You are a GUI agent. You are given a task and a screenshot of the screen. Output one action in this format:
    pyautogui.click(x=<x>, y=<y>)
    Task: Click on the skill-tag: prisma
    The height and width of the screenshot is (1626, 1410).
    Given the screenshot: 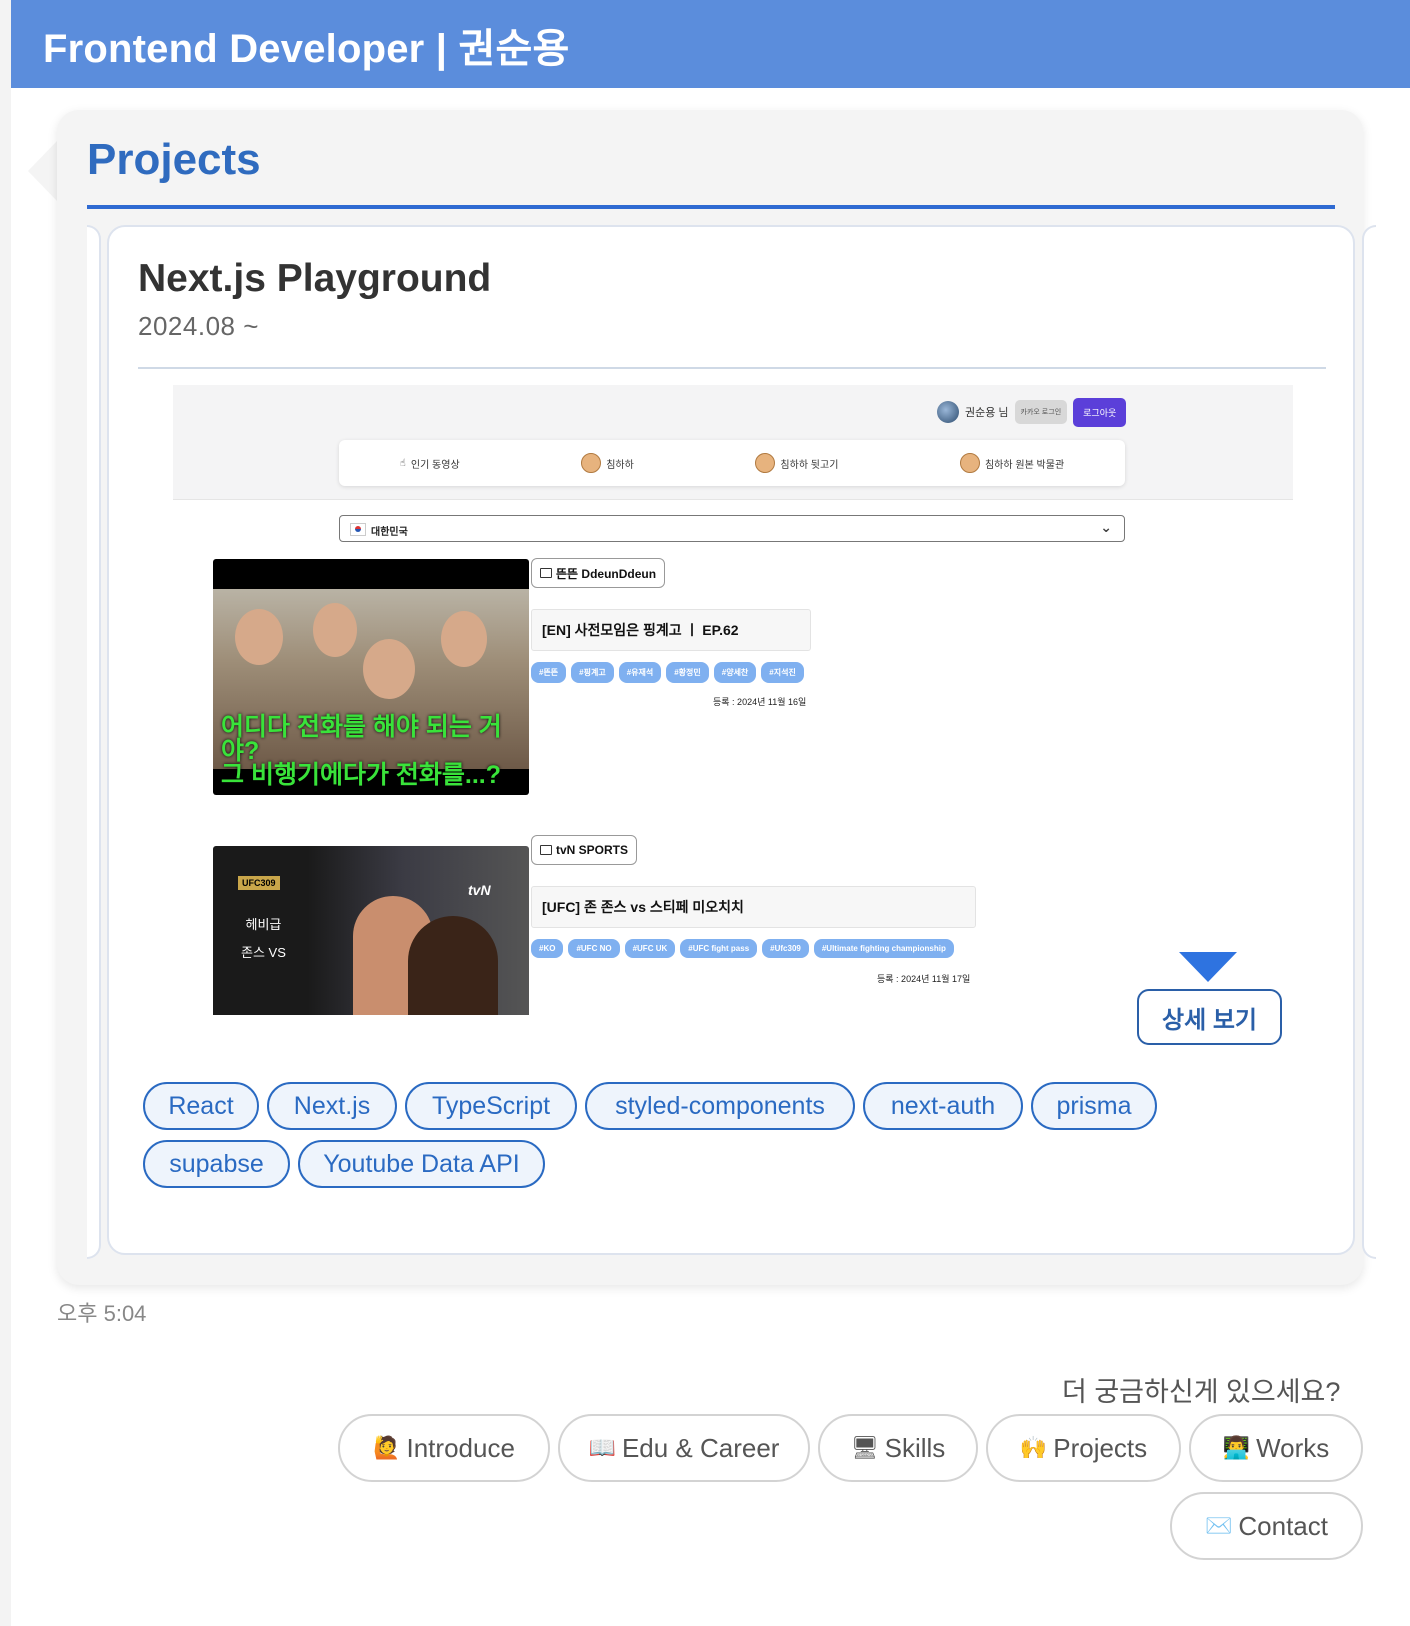 What is the action you would take?
    pyautogui.click(x=1094, y=1106)
    